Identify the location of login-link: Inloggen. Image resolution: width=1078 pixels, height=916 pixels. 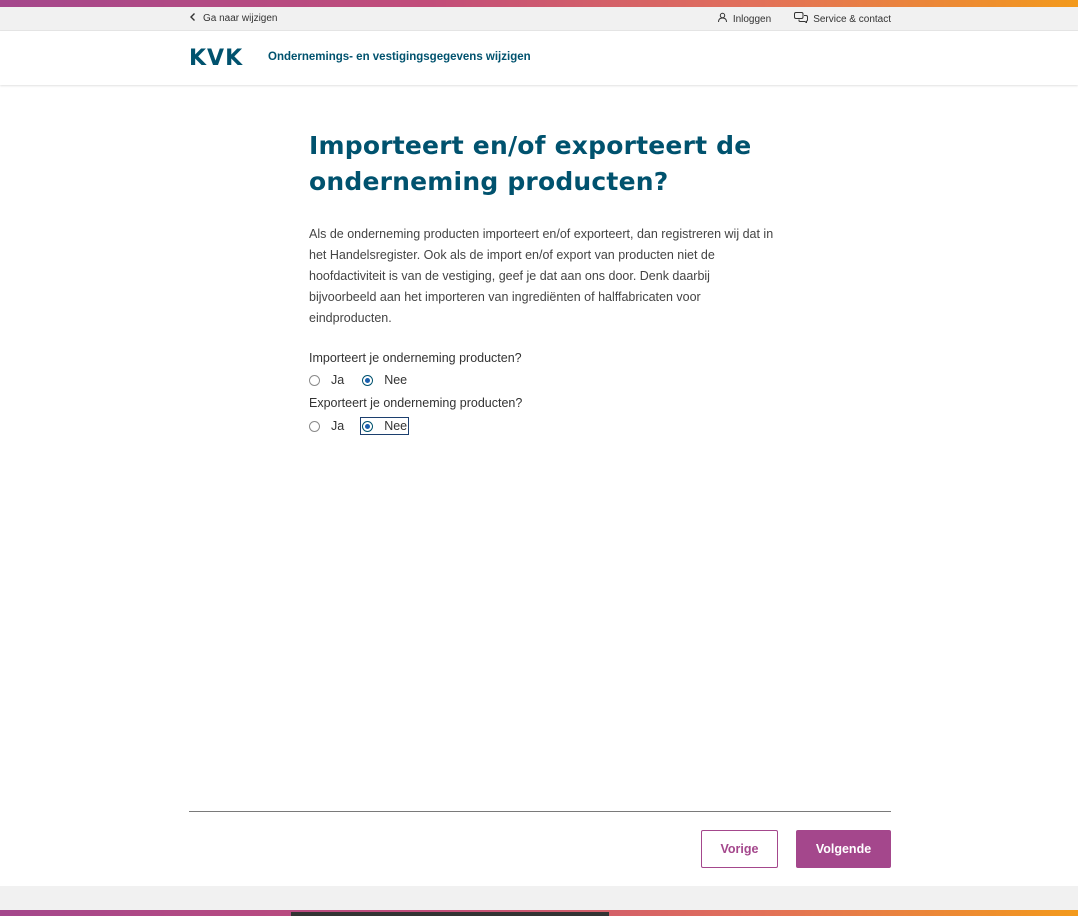
(744, 19).